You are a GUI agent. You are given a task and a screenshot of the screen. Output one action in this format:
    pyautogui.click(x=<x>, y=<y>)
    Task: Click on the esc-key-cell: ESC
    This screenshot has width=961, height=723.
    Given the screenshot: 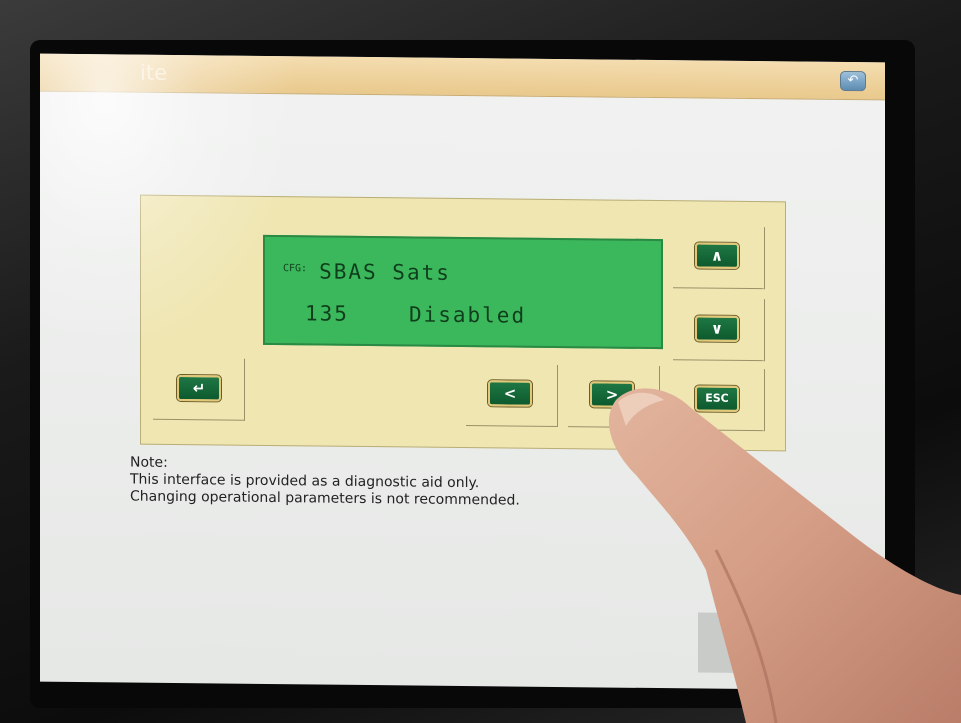 What is the action you would take?
    pyautogui.click(x=719, y=400)
    